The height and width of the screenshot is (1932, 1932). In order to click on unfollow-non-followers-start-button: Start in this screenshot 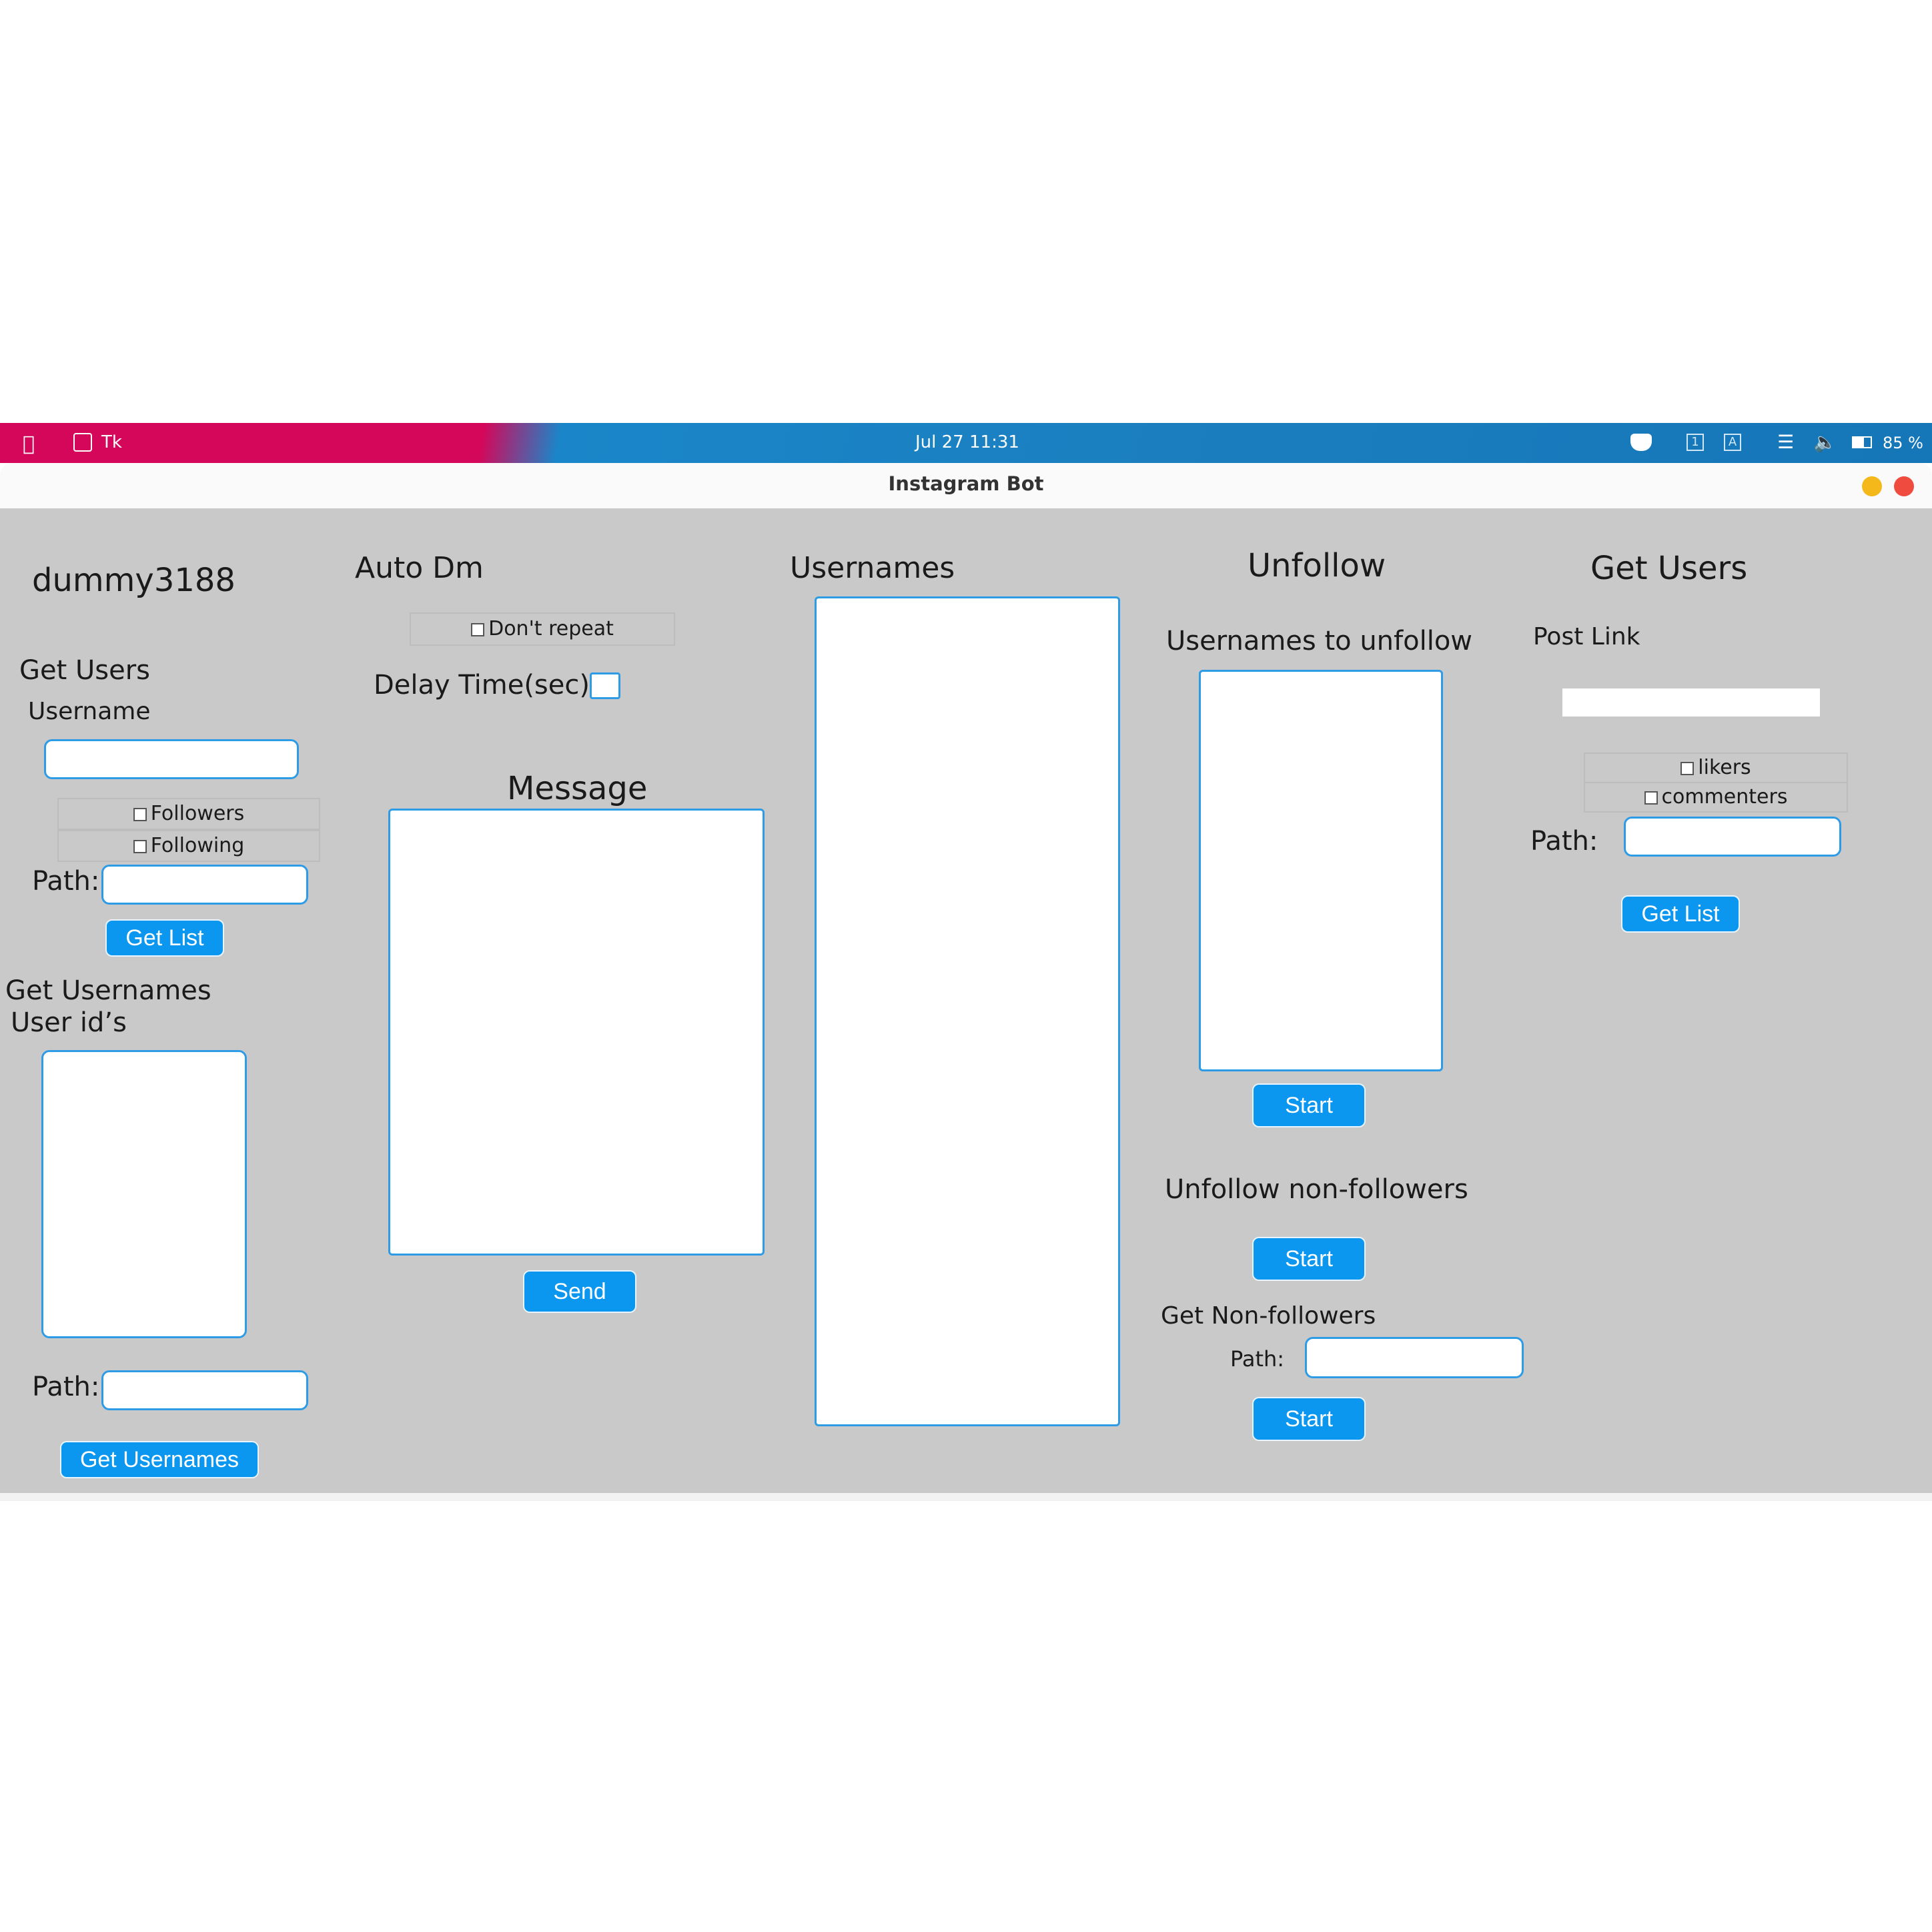, I will do `click(1309, 1259)`.